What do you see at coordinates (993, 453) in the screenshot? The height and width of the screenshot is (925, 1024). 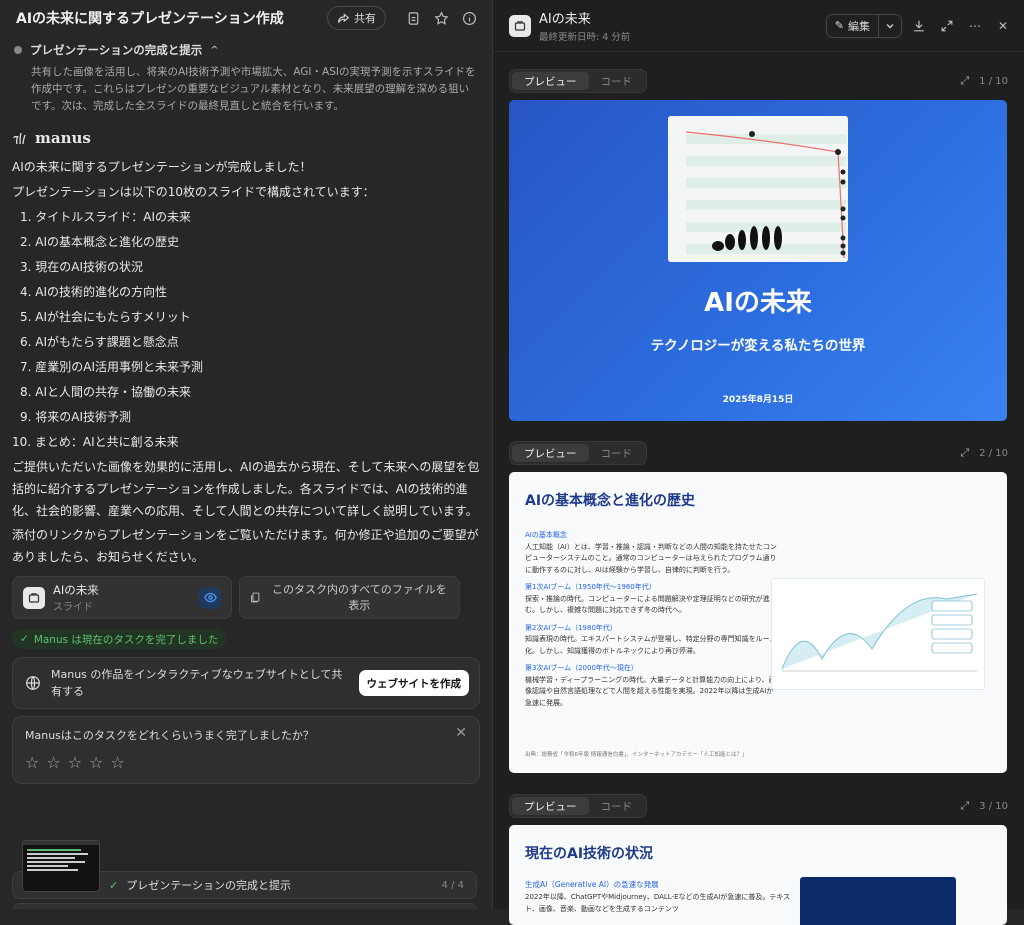 I see `slide-count: 2 / 10` at bounding box center [993, 453].